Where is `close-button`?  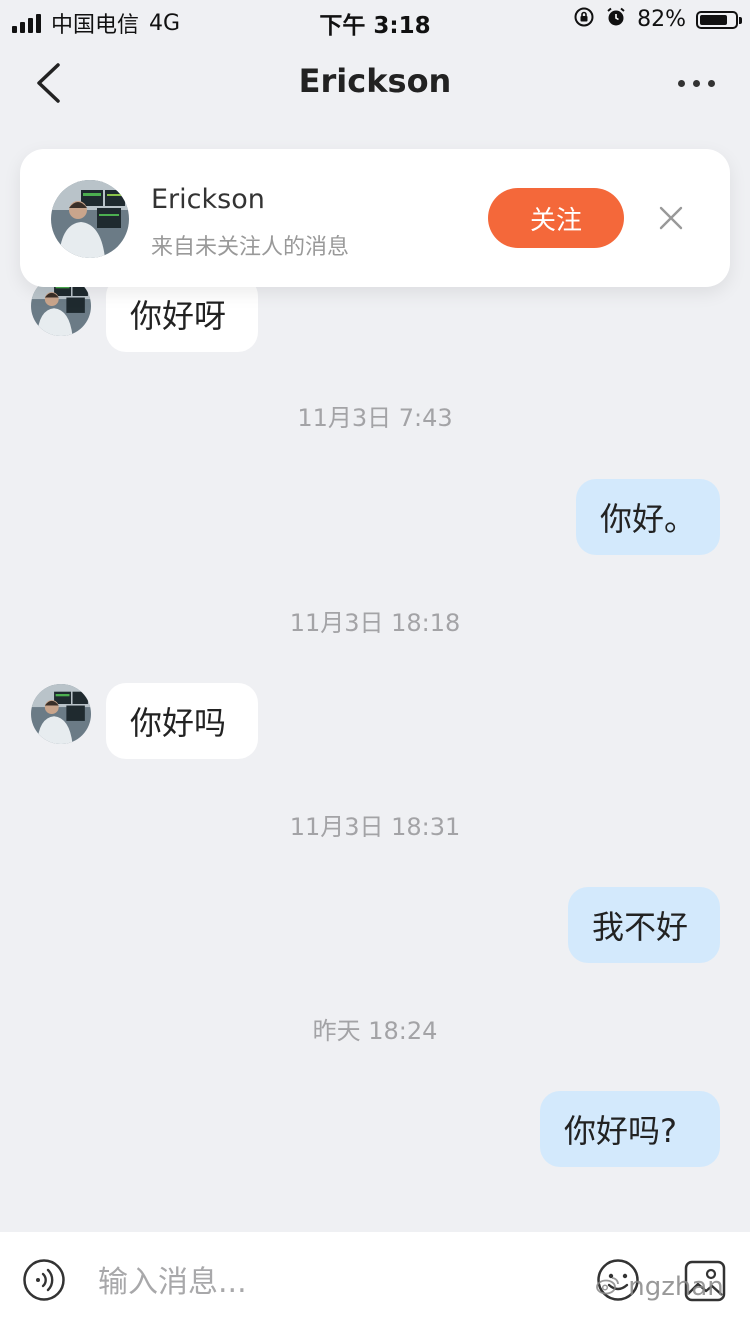 close-button is located at coordinates (671, 218).